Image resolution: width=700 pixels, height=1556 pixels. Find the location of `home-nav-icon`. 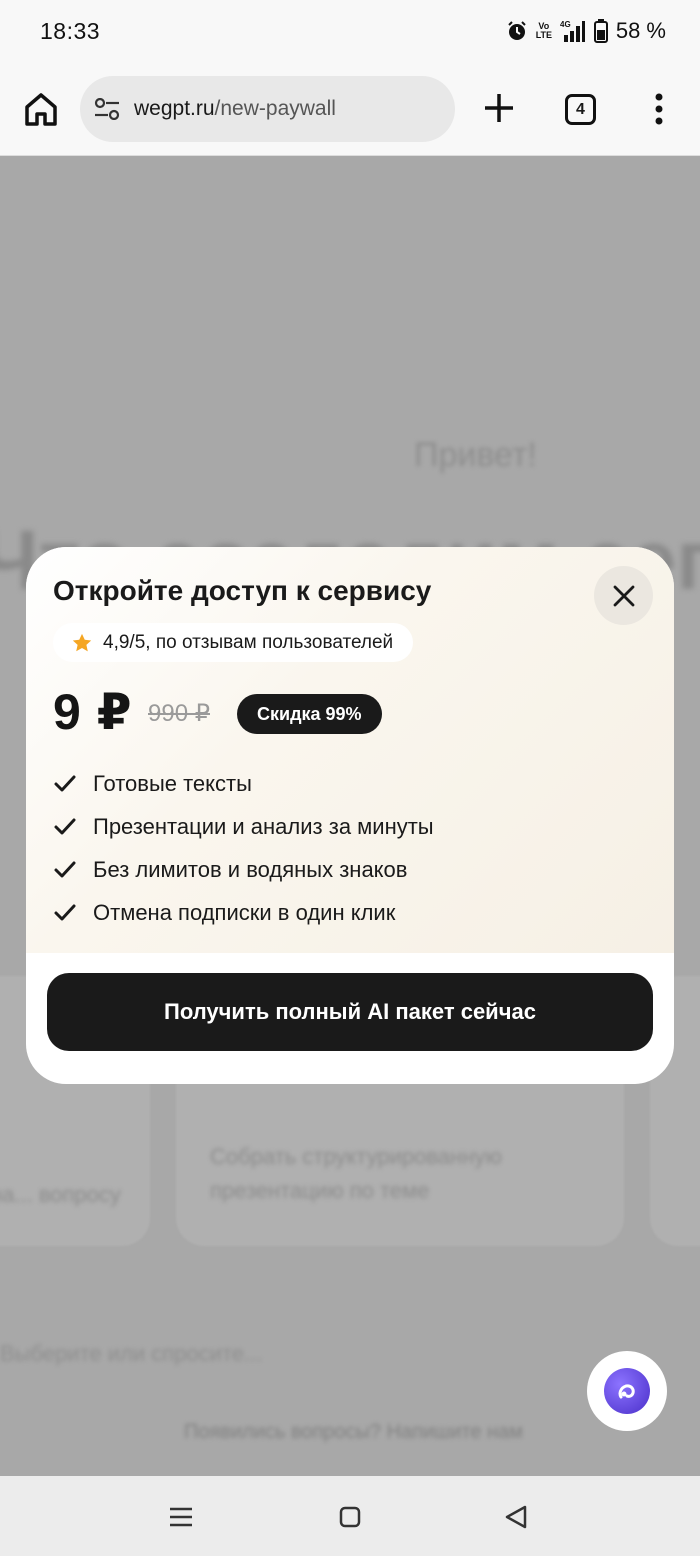

home-nav-icon is located at coordinates (350, 1517).